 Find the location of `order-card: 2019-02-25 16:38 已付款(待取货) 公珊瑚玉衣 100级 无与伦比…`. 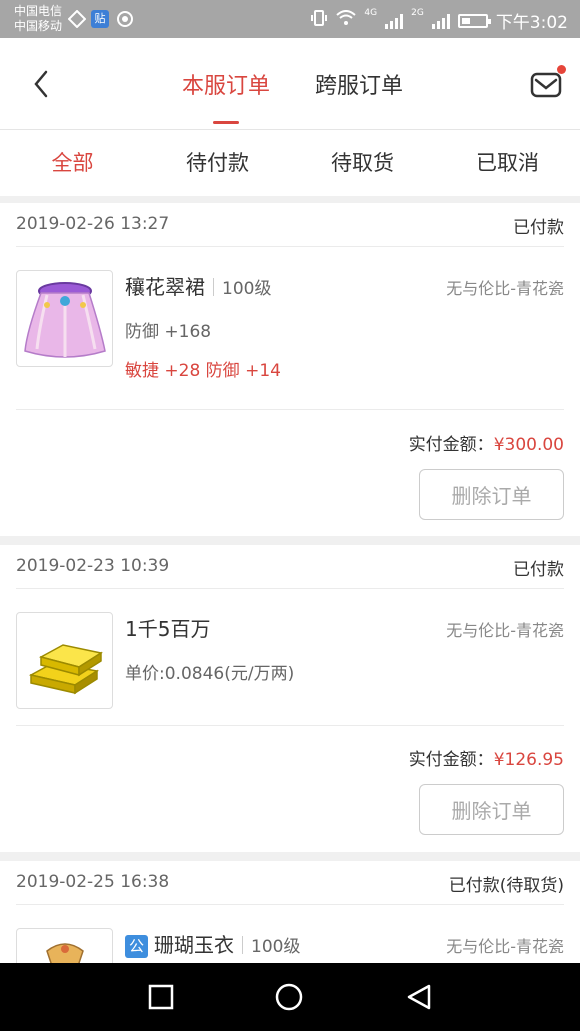

order-card: 2019-02-25 16:38 已付款(待取货) 公珊瑚玉衣 100级 无与伦比… is located at coordinates (290, 912).